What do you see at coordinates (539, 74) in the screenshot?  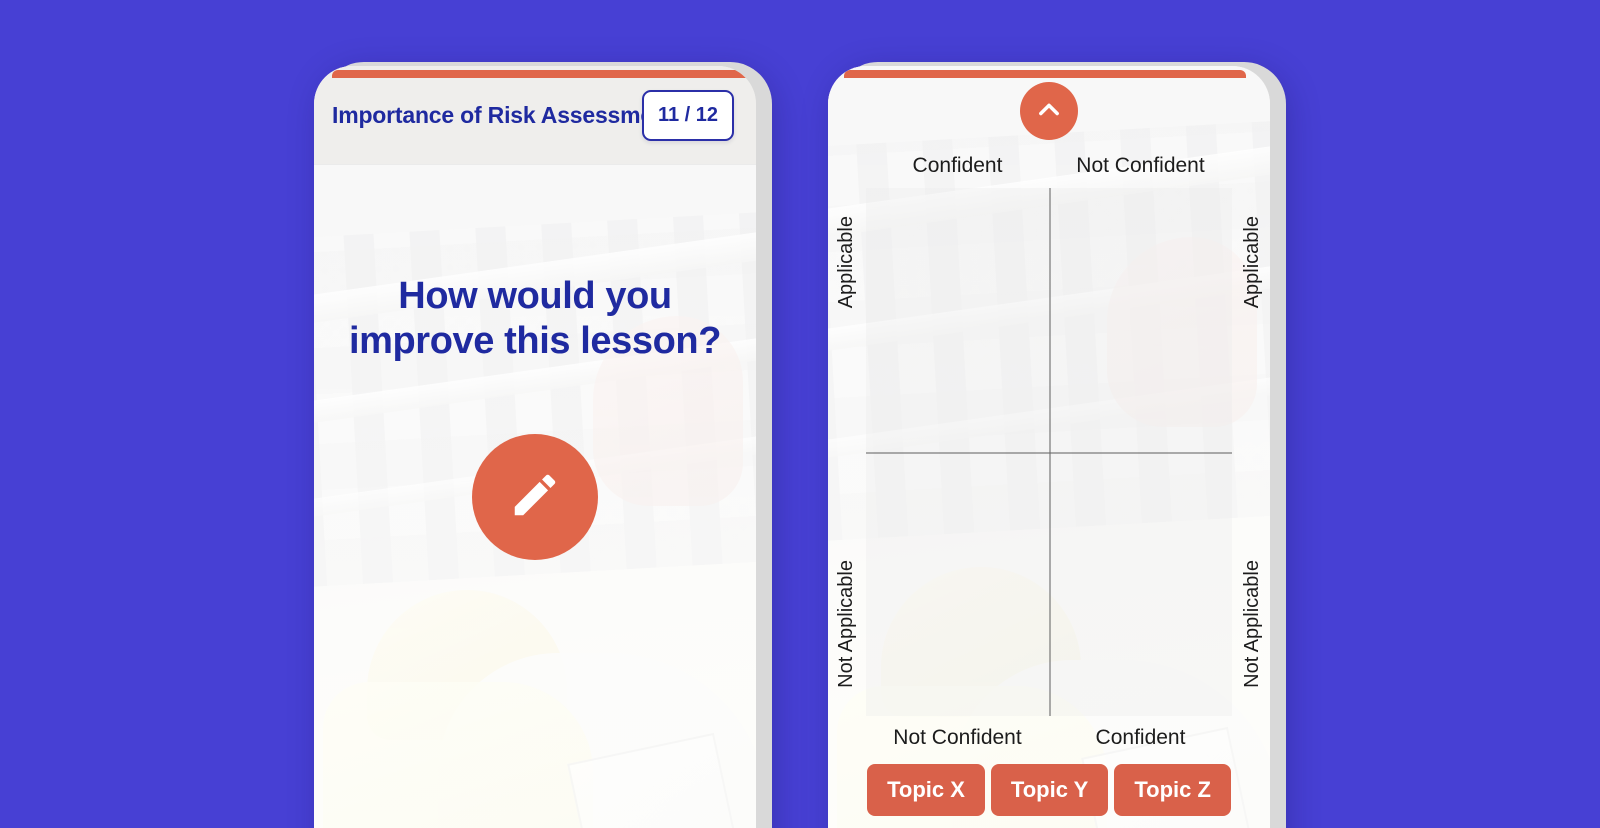 I see `left-accent-bar` at bounding box center [539, 74].